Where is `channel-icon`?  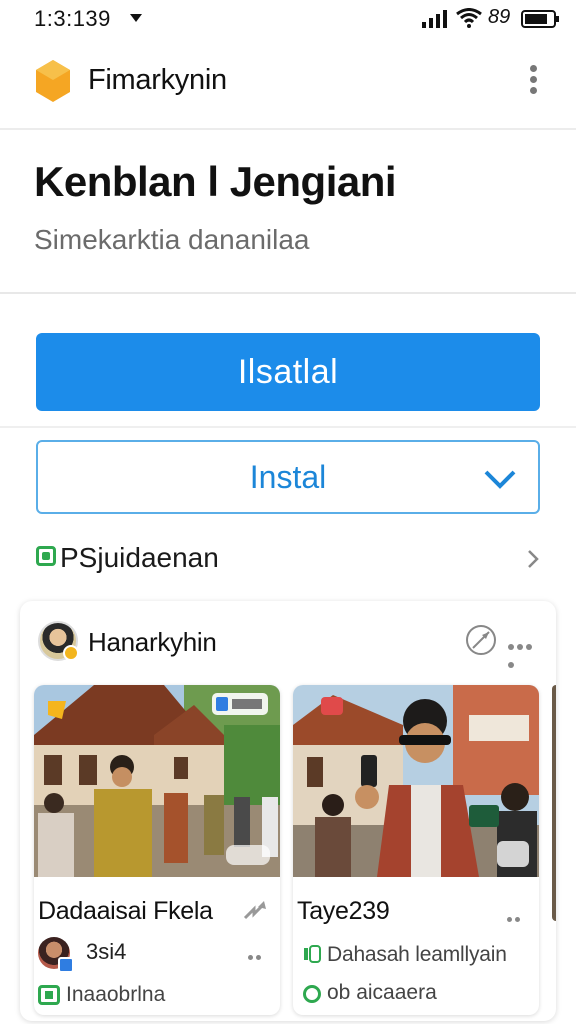
channel-icon is located at coordinates (49, 995).